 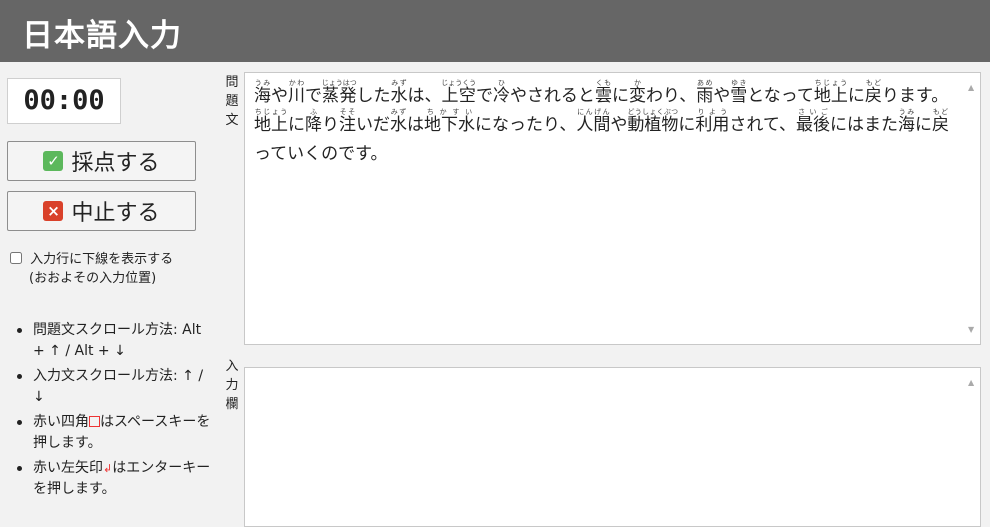 What do you see at coordinates (972, 208) in the screenshot?
I see `question-scrollbar: ▲ ▼` at bounding box center [972, 208].